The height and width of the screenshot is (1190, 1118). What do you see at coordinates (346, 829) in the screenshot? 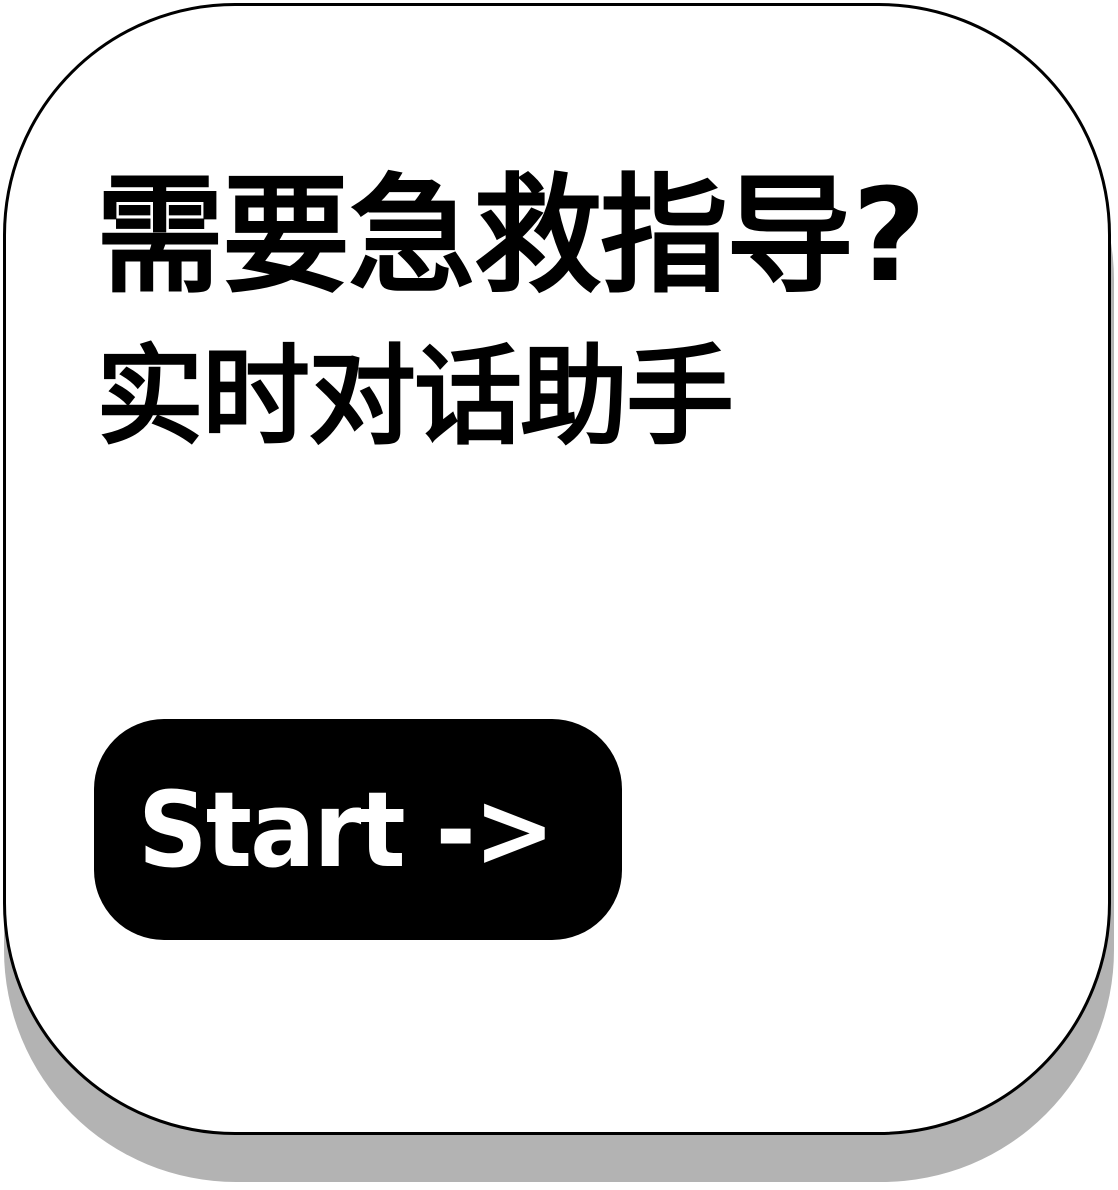
I see `start-button-label: Start ->` at bounding box center [346, 829].